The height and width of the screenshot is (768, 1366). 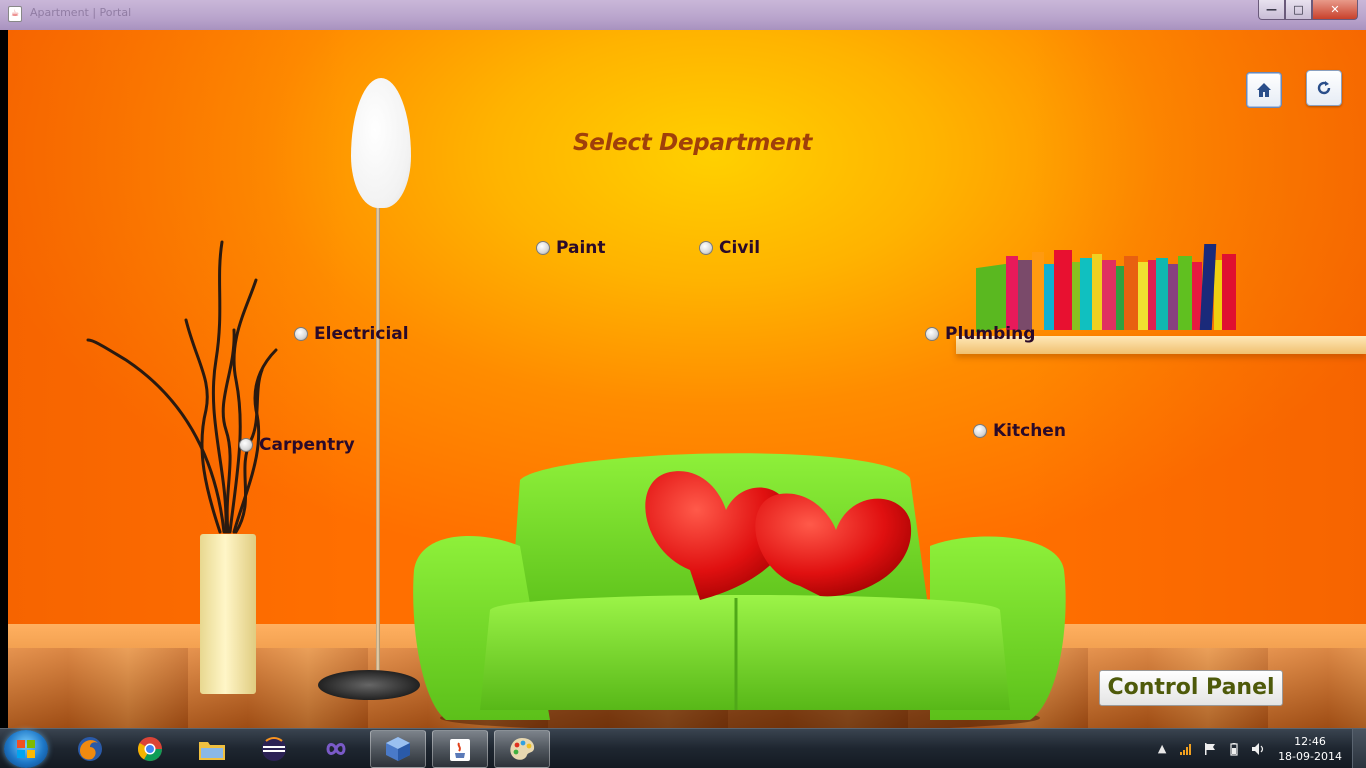 What do you see at coordinates (361, 334) in the screenshot?
I see `option-label: Electricial` at bounding box center [361, 334].